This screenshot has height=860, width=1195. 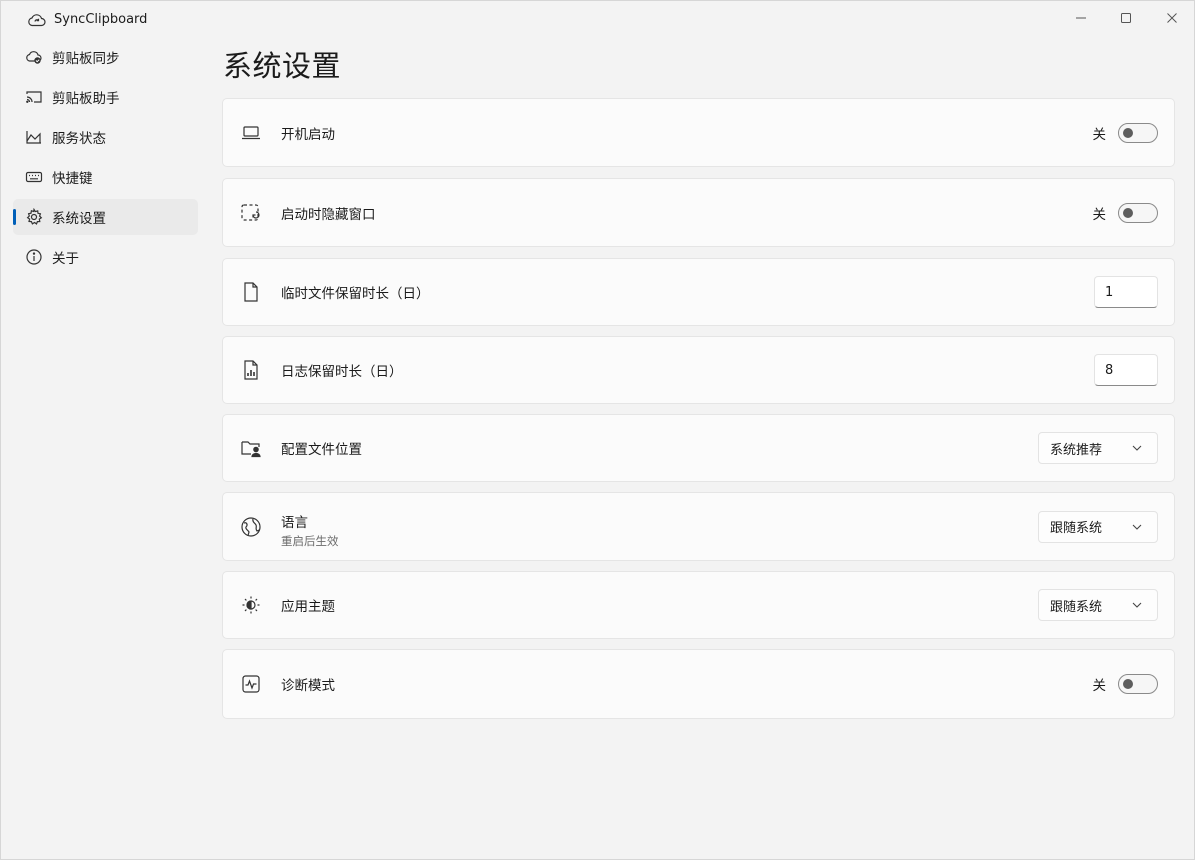 What do you see at coordinates (698, 448) in the screenshot?
I see `setting-card-config-location: 配置文件位置 系统推荐` at bounding box center [698, 448].